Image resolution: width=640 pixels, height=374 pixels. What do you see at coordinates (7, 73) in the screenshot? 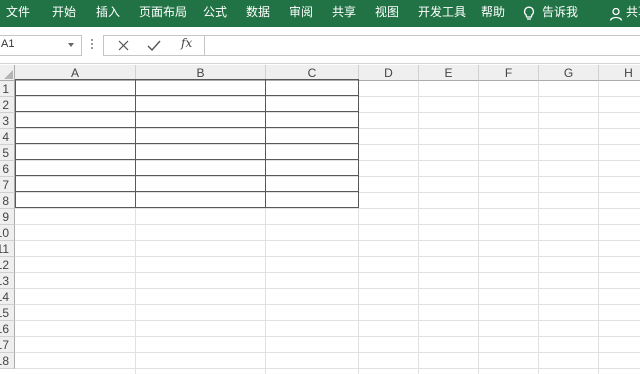
I see `select-all-button` at bounding box center [7, 73].